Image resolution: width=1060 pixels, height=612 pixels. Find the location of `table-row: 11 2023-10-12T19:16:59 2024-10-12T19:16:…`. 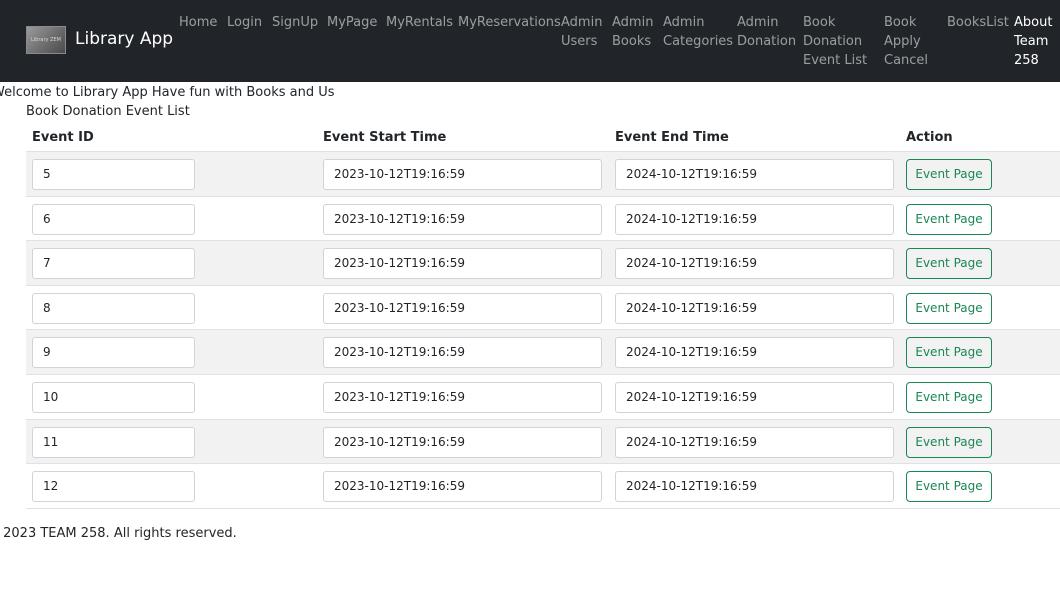

table-row: 11 2023-10-12T19:16:59 2024-10-12T19:16:… is located at coordinates (543, 442).